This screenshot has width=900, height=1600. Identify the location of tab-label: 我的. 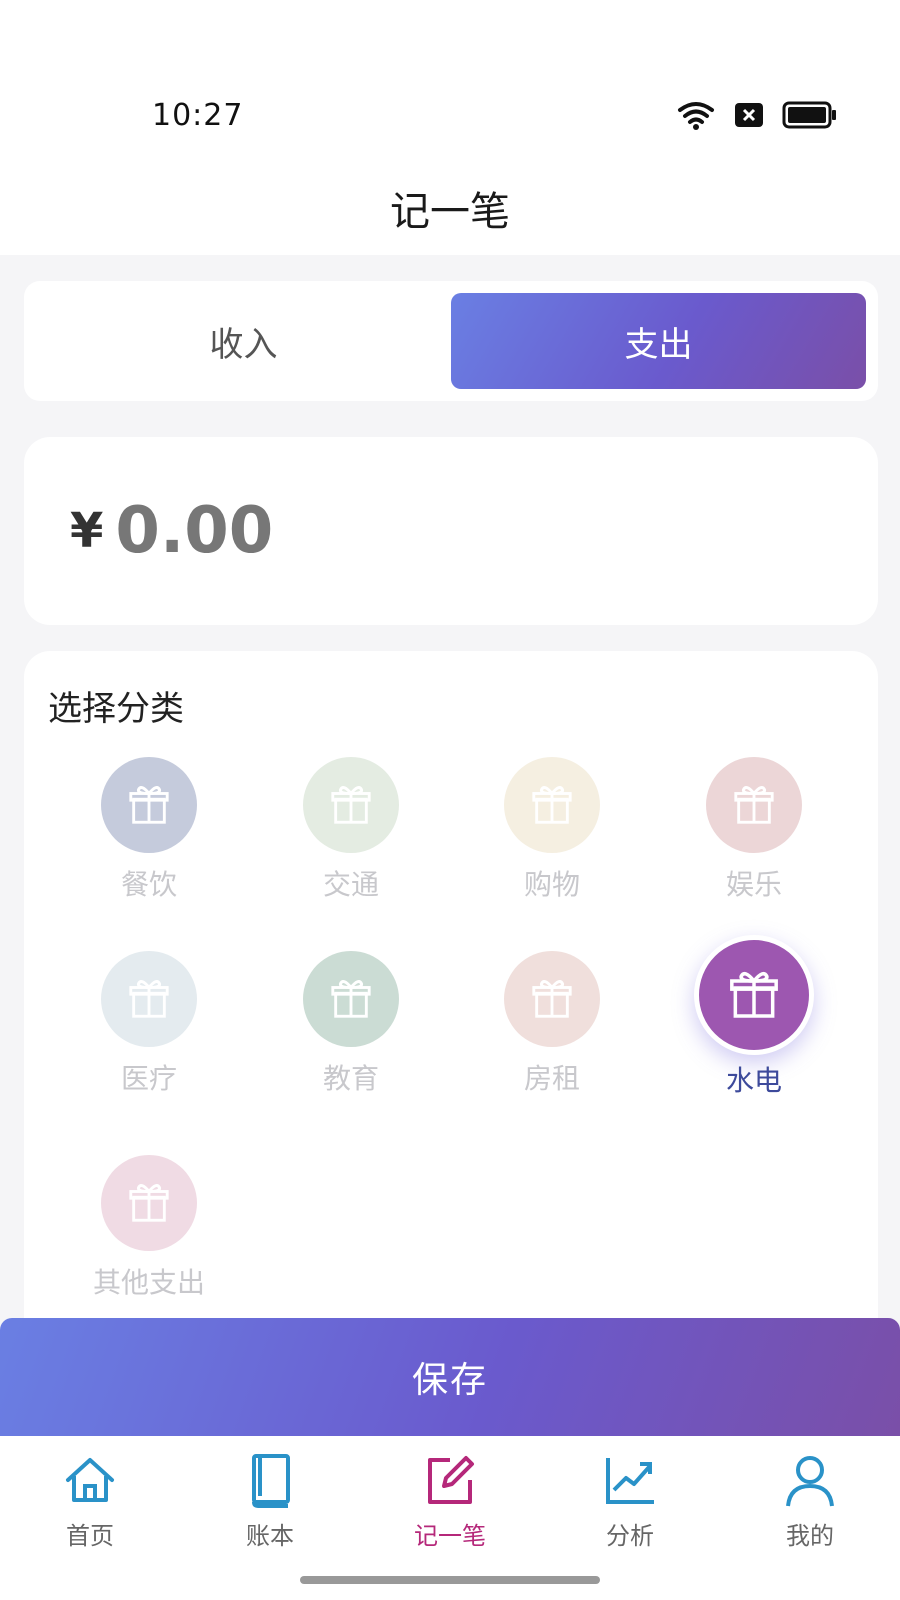
(810, 1536).